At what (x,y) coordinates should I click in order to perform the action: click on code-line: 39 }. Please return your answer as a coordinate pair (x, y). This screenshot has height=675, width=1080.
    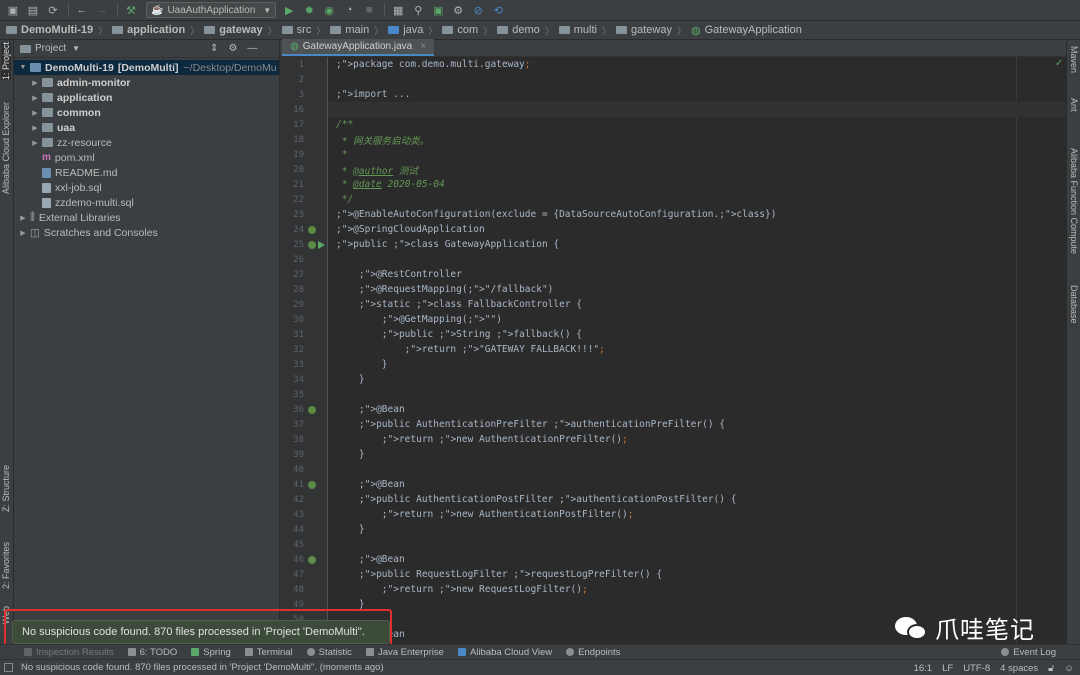
    Looking at the image, I should click on (679, 454).